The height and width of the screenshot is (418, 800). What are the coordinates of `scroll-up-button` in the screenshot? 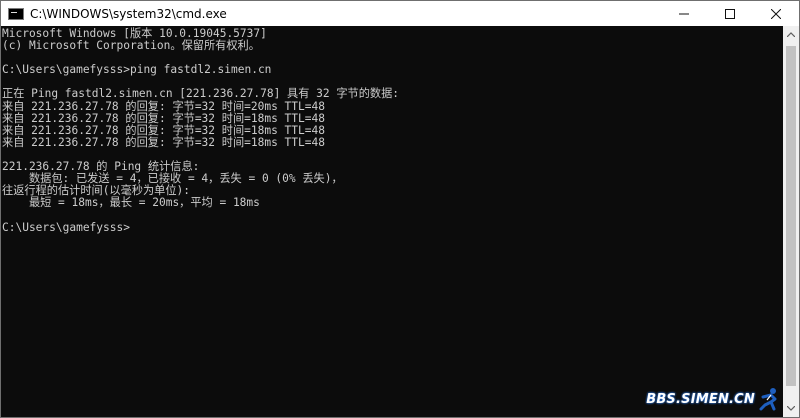 It's located at (791, 34).